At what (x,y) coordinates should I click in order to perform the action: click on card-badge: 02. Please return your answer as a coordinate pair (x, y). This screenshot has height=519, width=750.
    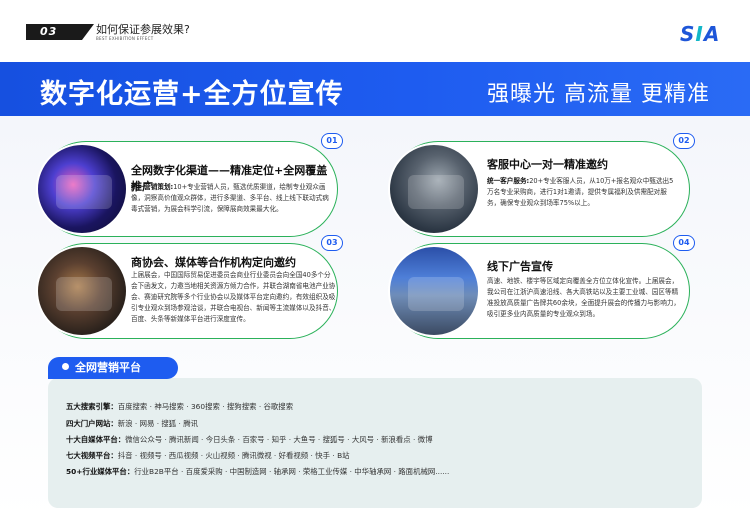
    Looking at the image, I should click on (684, 141).